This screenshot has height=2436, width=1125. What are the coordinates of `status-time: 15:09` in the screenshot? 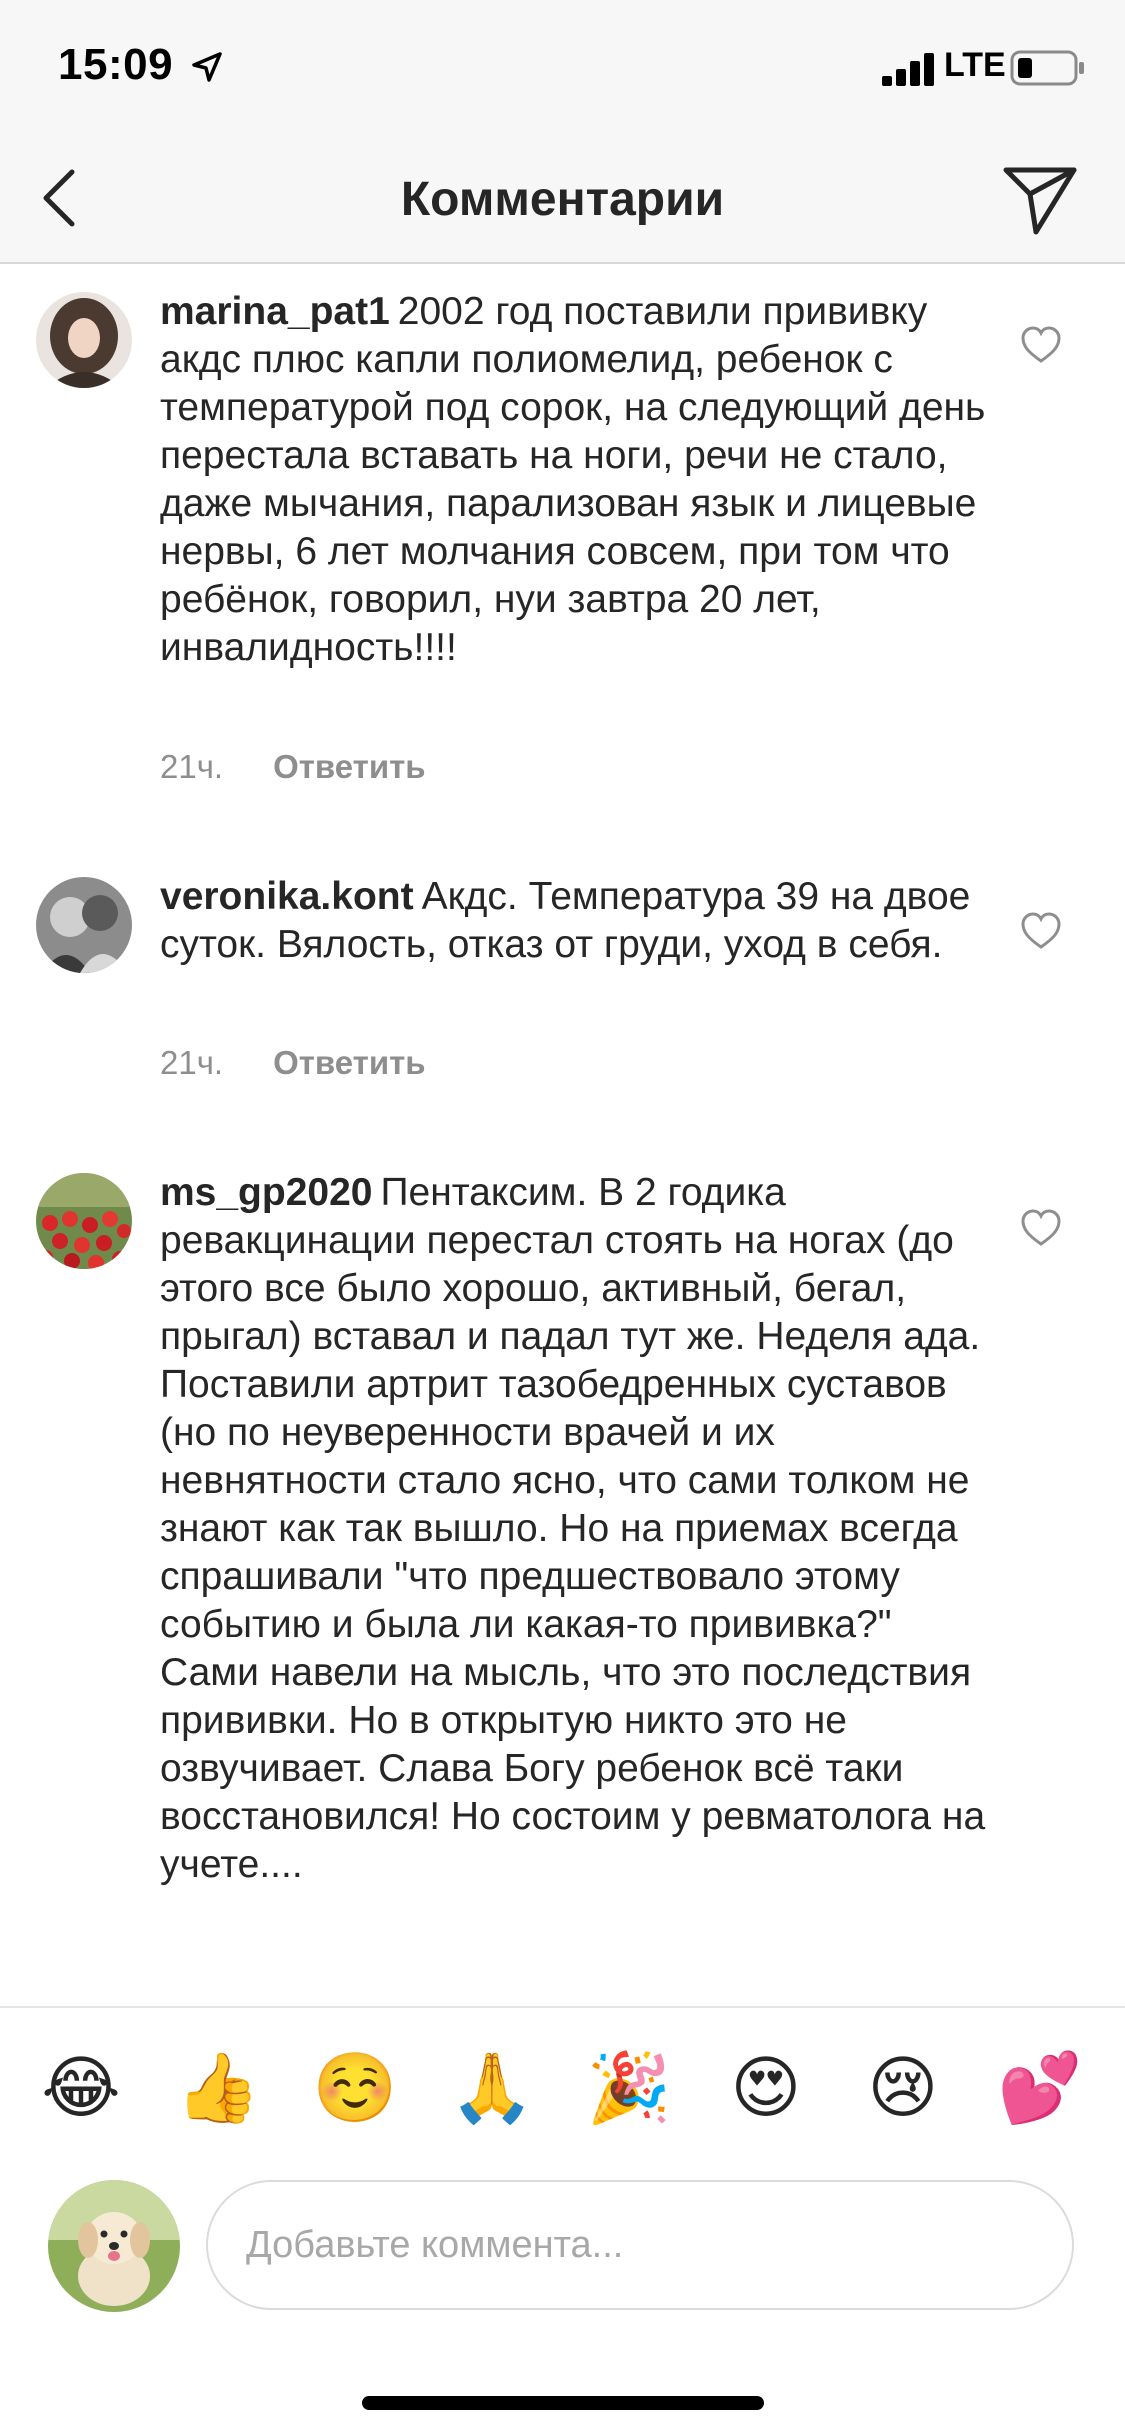 It's located at (116, 64).